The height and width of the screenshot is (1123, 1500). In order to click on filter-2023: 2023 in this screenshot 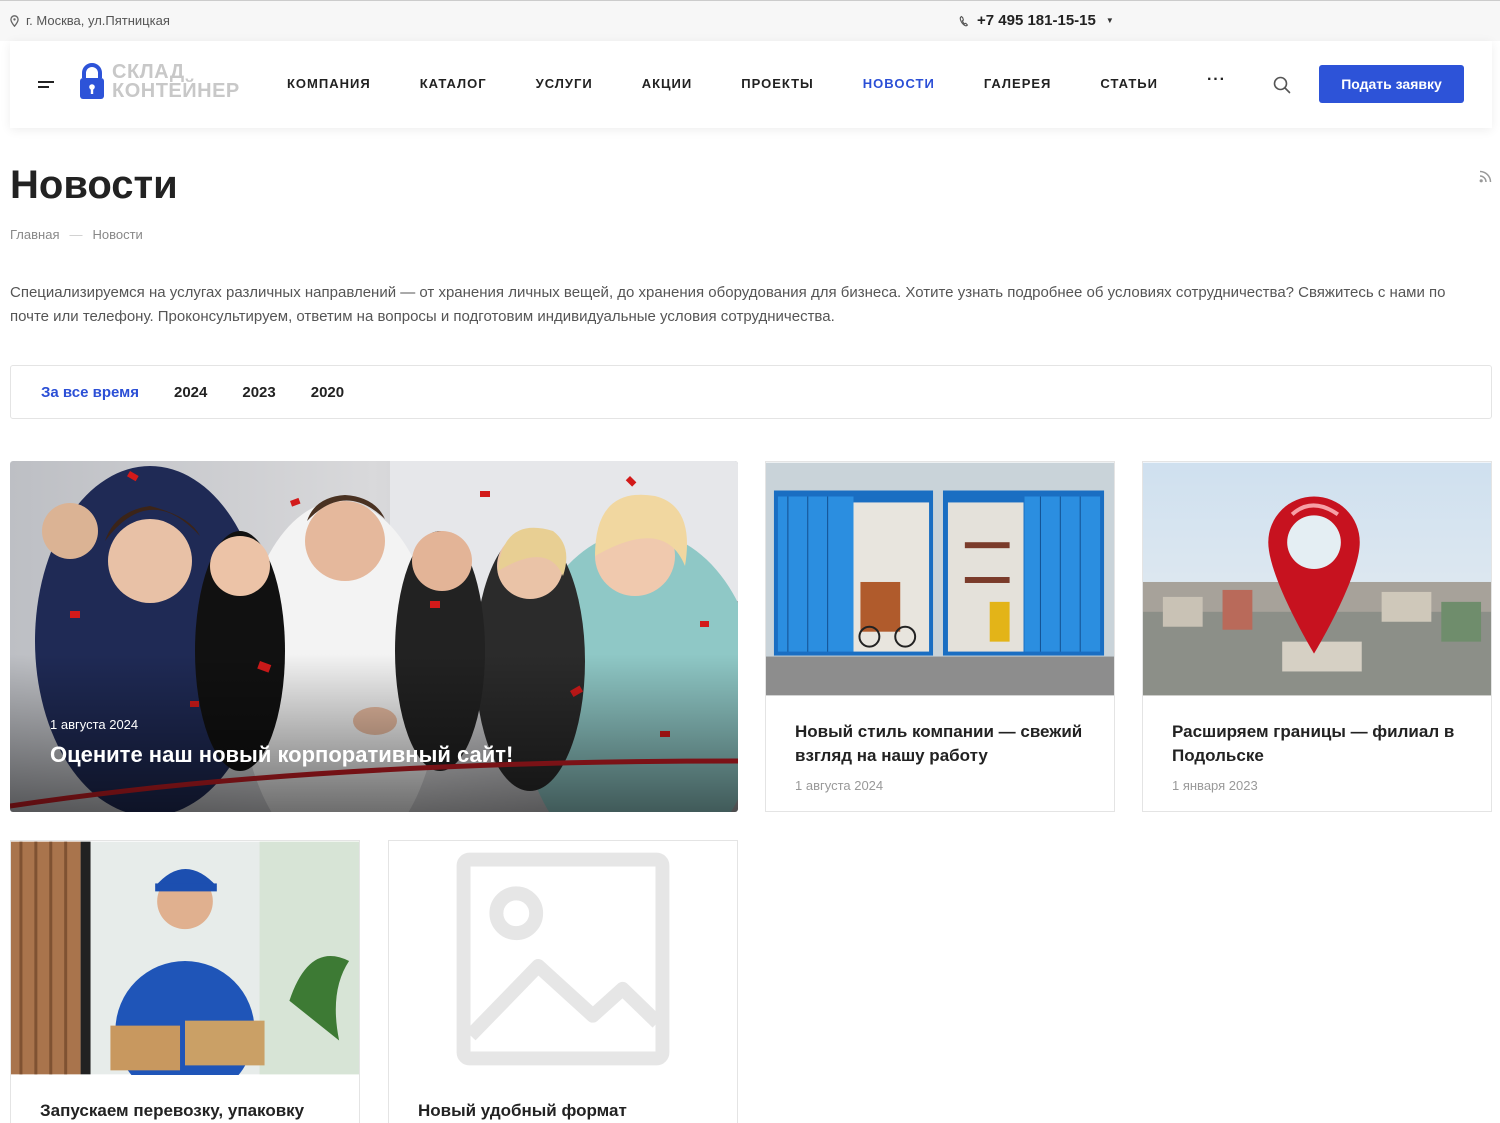, I will do `click(258, 392)`.